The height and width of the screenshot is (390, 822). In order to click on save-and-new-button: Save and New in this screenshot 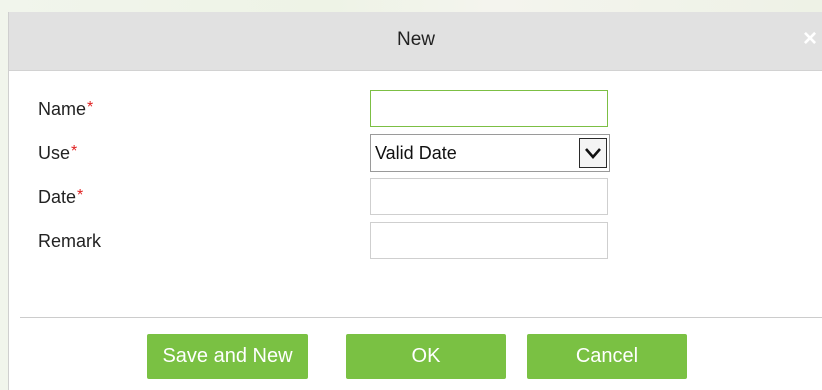, I will do `click(227, 356)`.